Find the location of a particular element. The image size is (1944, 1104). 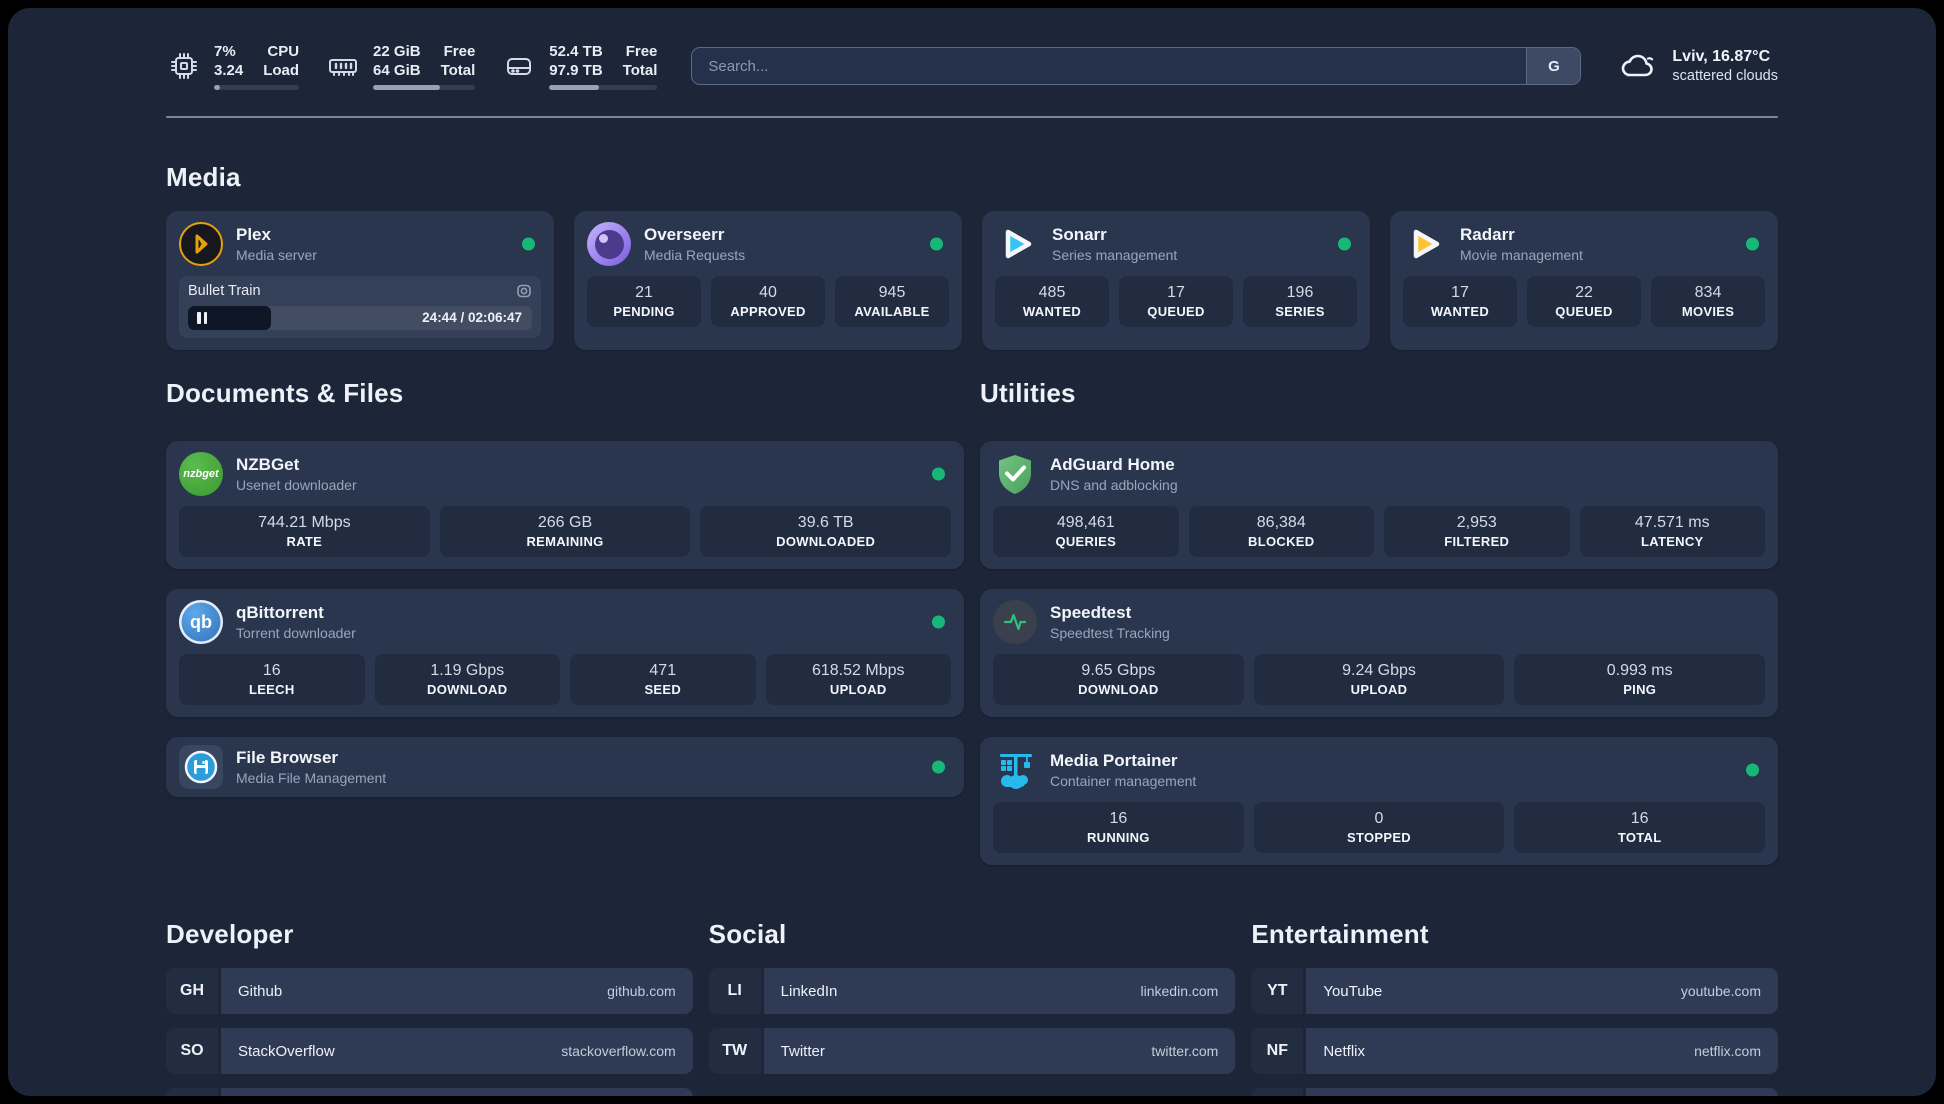

stat-tile: 16 LEECH is located at coordinates (272, 679).